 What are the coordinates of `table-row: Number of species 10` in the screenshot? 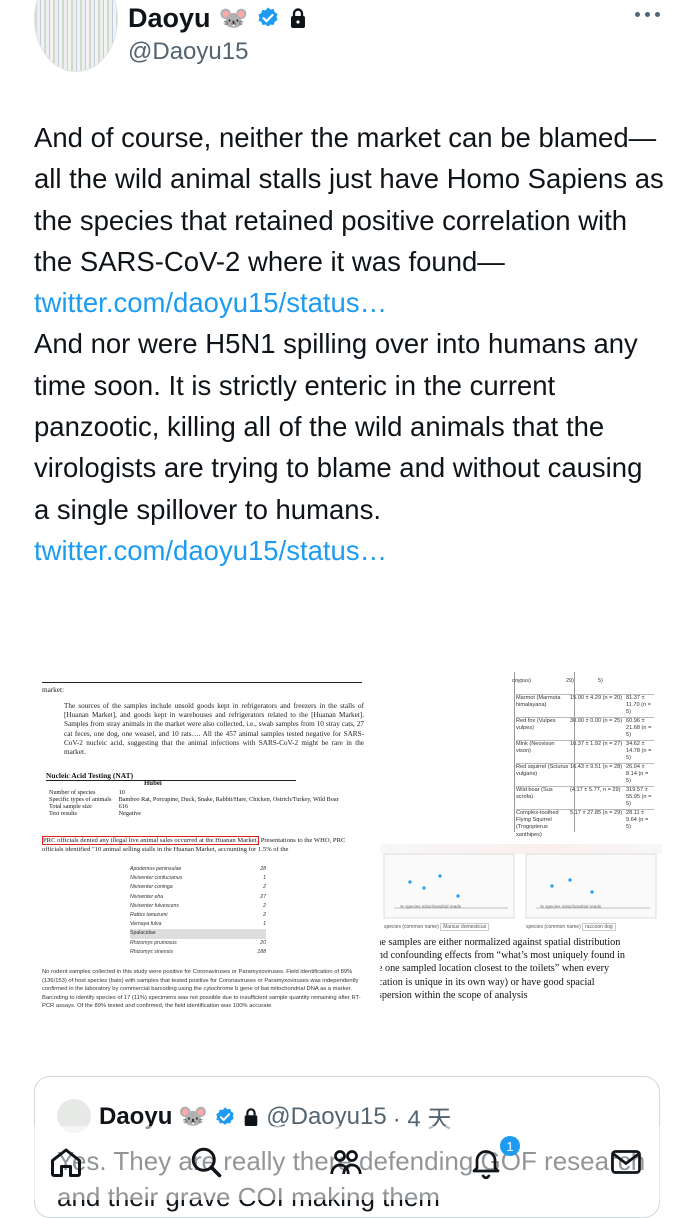 It's located at (196, 792).